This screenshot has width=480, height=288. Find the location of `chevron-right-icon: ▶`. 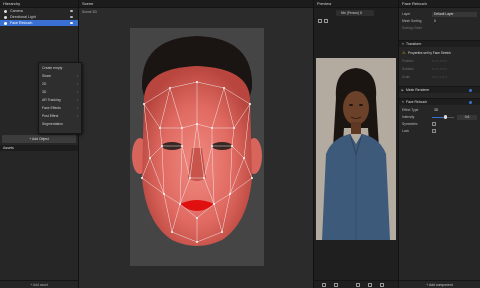

chevron-right-icon: ▶ is located at coordinates (402, 90).